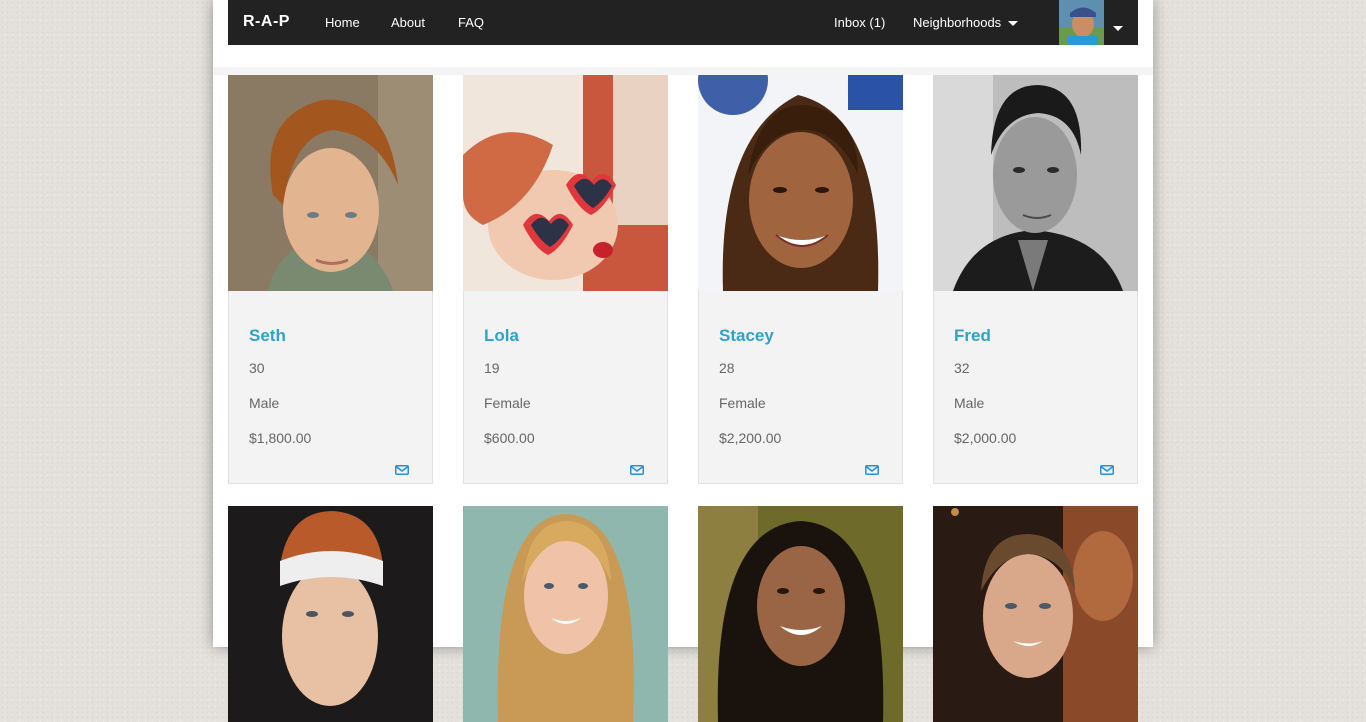 Image resolution: width=1366 pixels, height=722 pixels. I want to click on profile-card: Stacey 28 Female $2,200.00, so click(800, 279).